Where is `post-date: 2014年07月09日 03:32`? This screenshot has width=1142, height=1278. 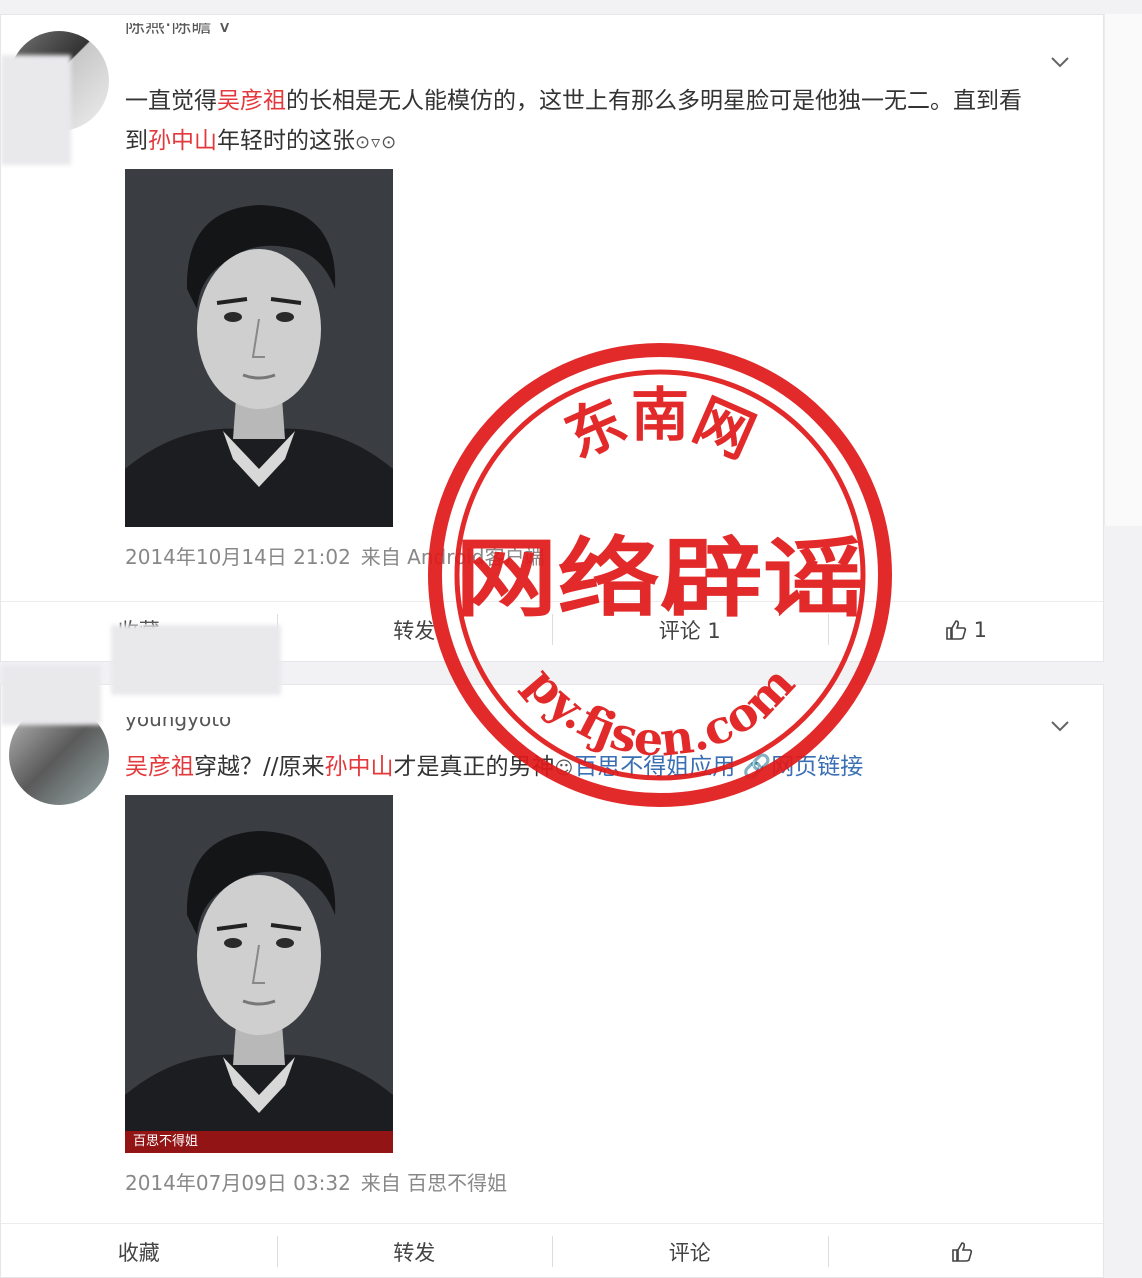 post-date: 2014年07月09日 03:32 is located at coordinates (238, 1183).